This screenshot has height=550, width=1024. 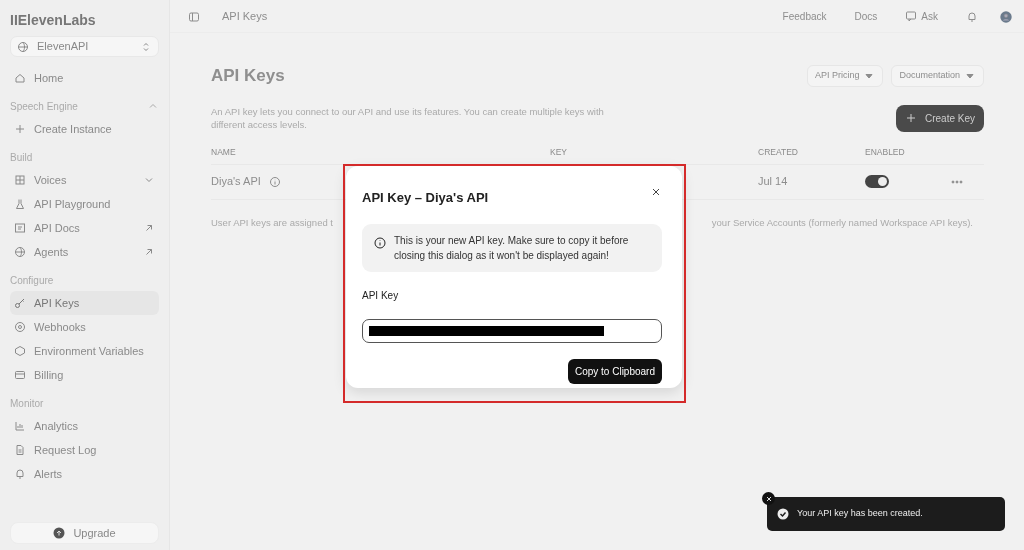 I want to click on section-heading: Speech Engine, so click(x=44, y=106).